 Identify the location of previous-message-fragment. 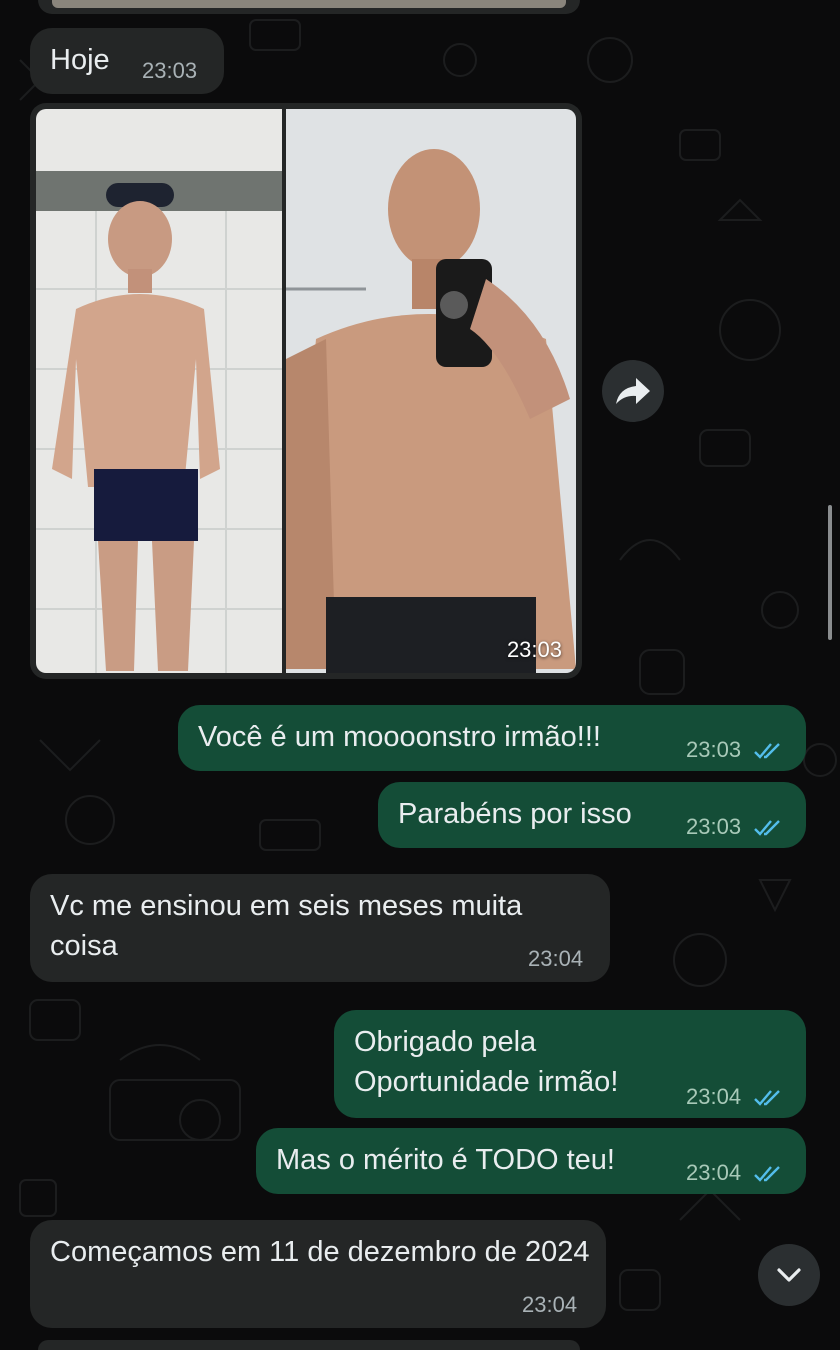
(309, 7).